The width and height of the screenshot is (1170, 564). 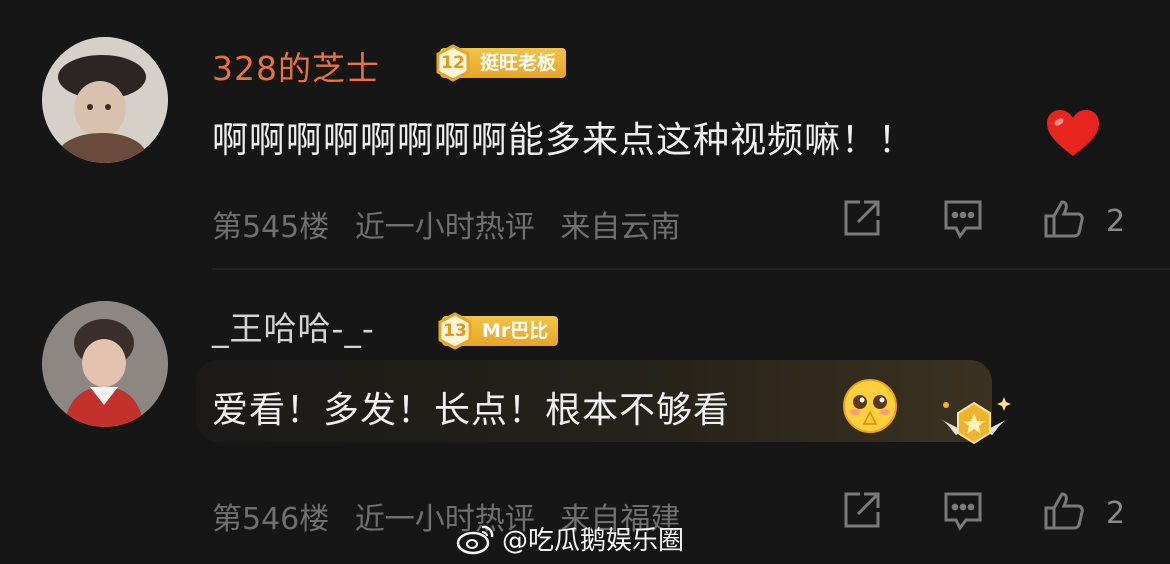 What do you see at coordinates (1073, 135) in the screenshot?
I see `heart-icon` at bounding box center [1073, 135].